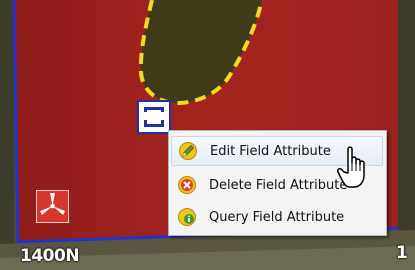  I want to click on menu-item-query-field-attribute: Query Field Attribute, so click(277, 217).